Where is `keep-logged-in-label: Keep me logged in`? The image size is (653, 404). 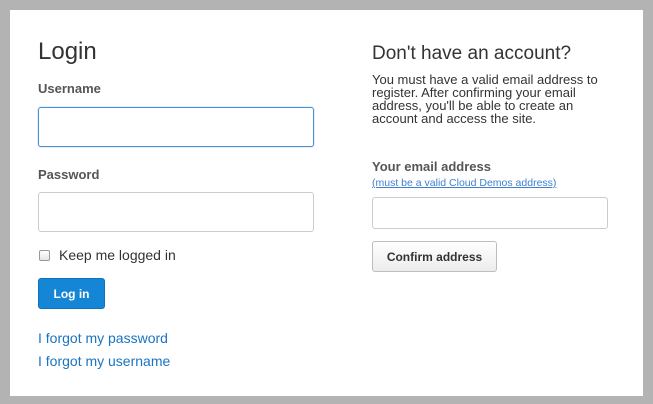 keep-logged-in-label: Keep me logged in is located at coordinates (117, 255).